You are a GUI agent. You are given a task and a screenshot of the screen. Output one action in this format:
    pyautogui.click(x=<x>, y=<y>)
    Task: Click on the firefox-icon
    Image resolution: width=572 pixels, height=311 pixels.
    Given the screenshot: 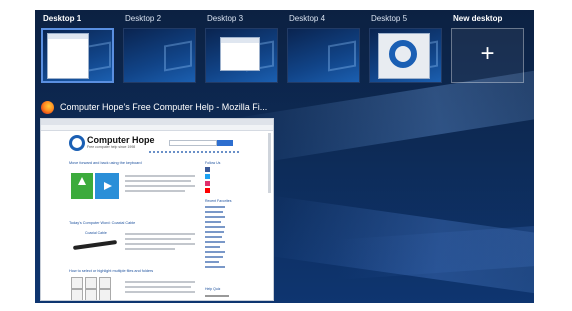 What is the action you would take?
    pyautogui.click(x=47, y=107)
    